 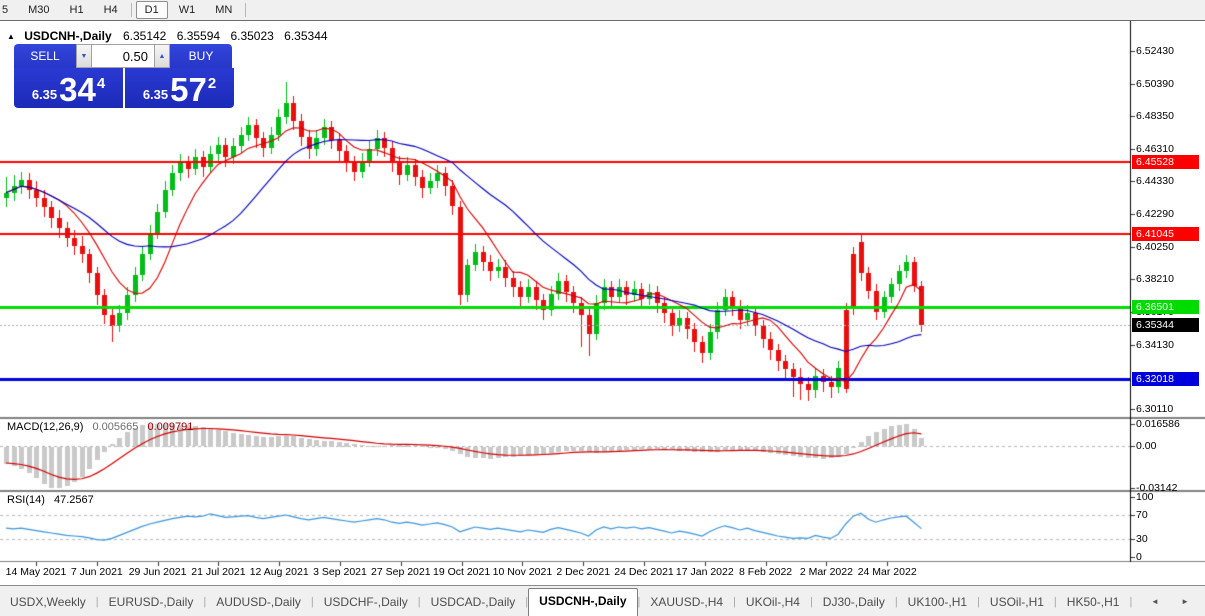 I want to click on date-axis-label: 24 Dec 2021, so click(x=644, y=572).